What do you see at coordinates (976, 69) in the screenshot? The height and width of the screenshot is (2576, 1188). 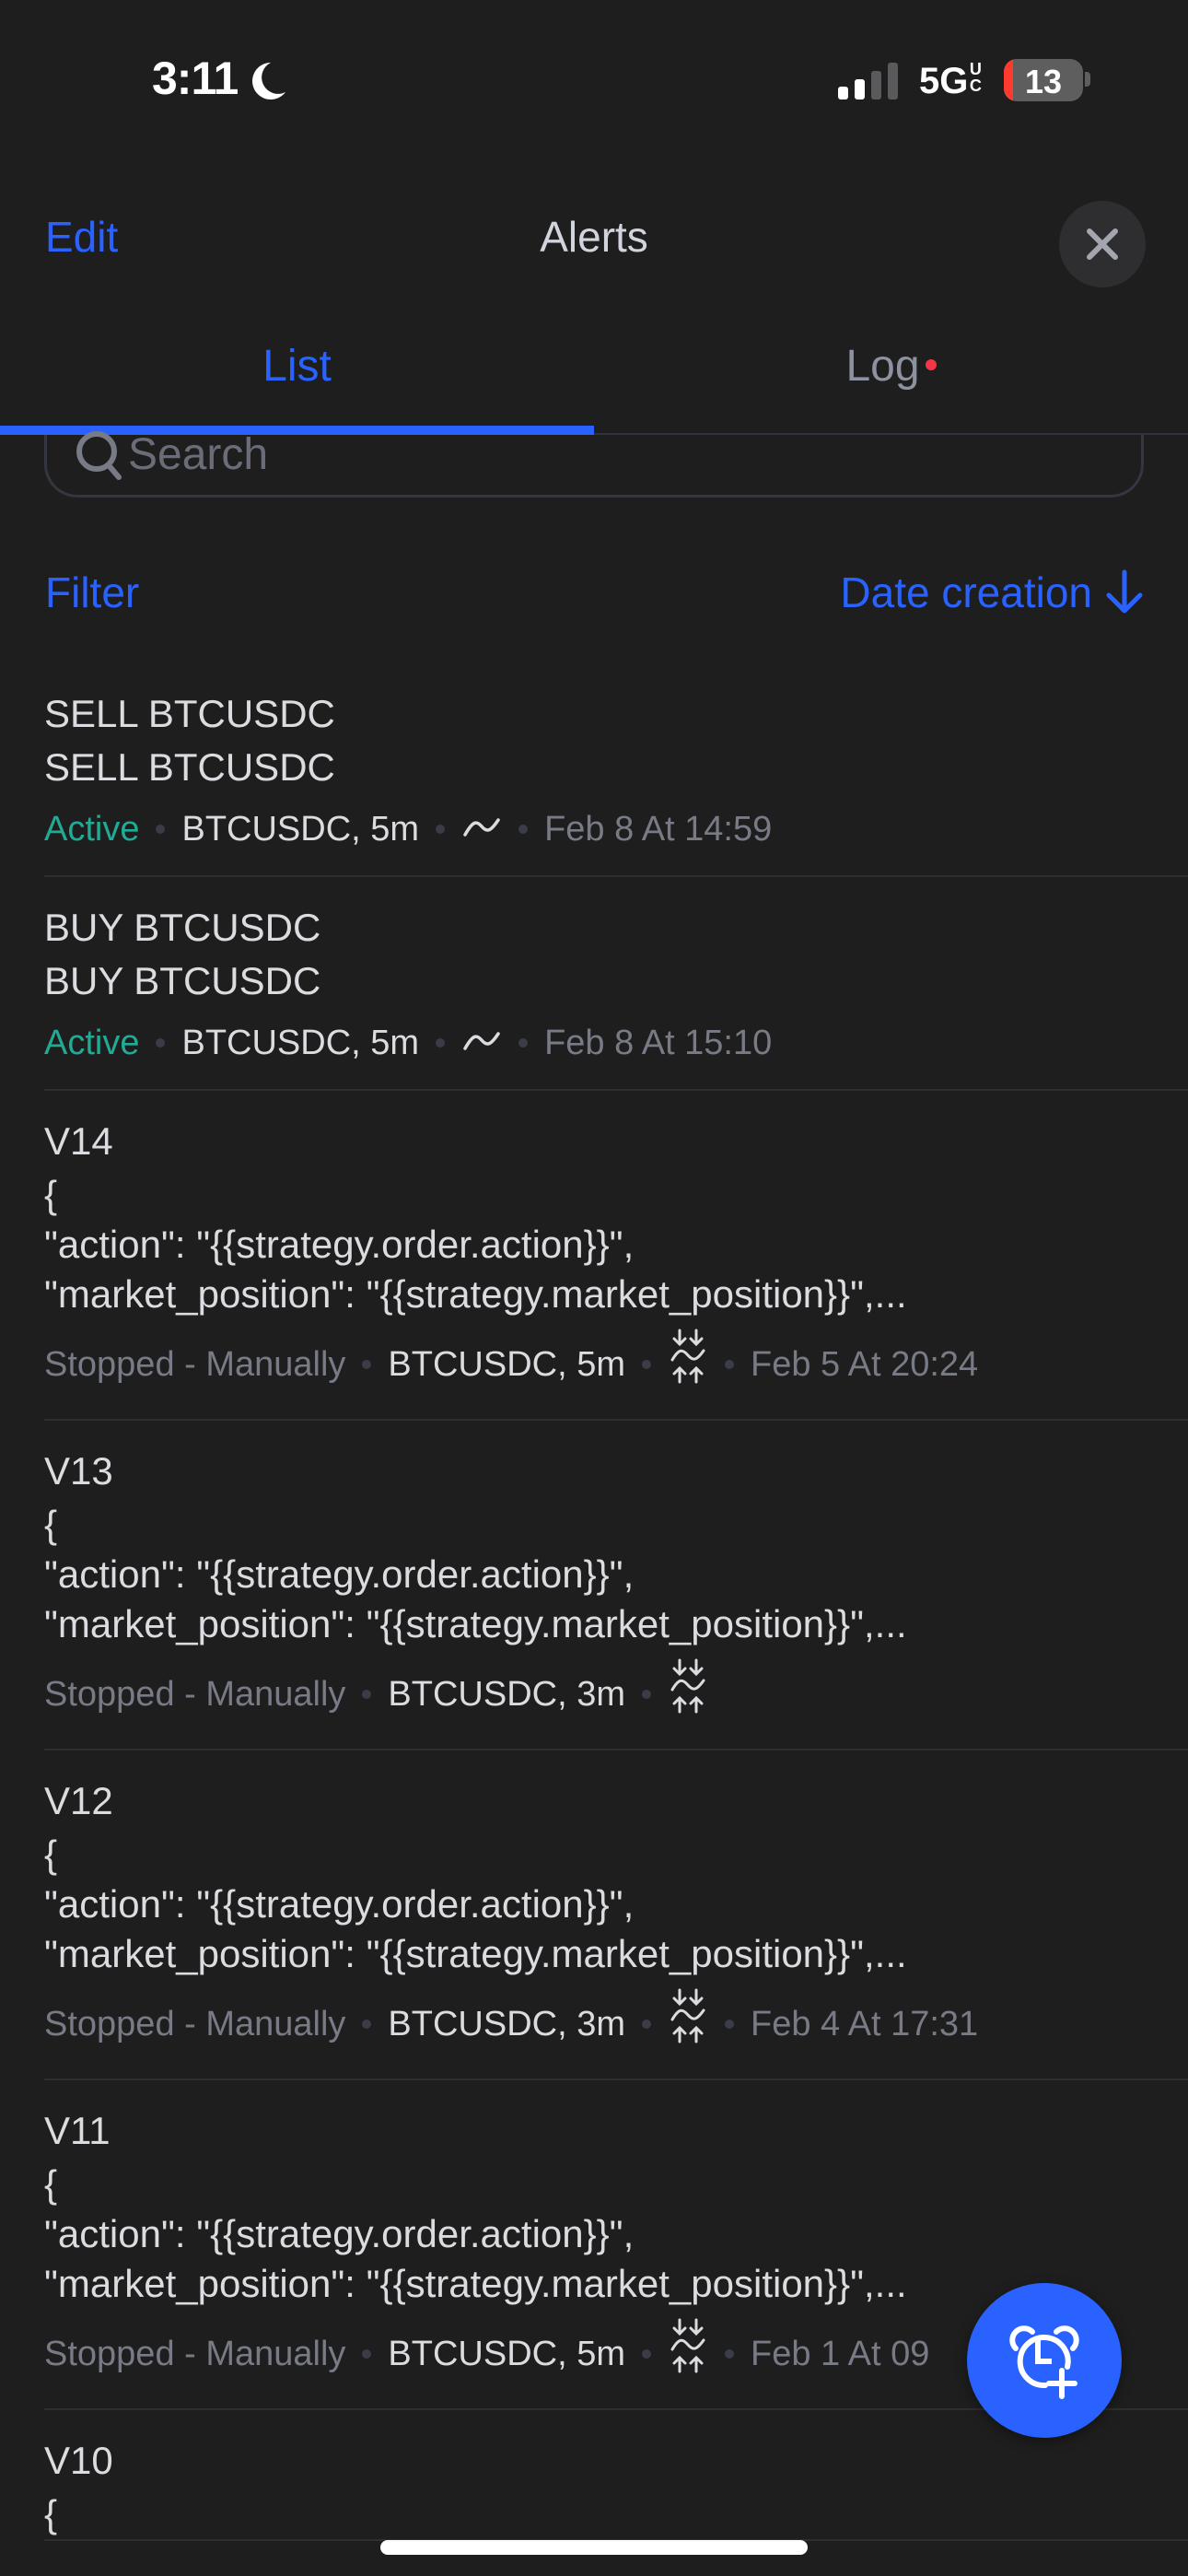 I see `network-suffix-top: U` at bounding box center [976, 69].